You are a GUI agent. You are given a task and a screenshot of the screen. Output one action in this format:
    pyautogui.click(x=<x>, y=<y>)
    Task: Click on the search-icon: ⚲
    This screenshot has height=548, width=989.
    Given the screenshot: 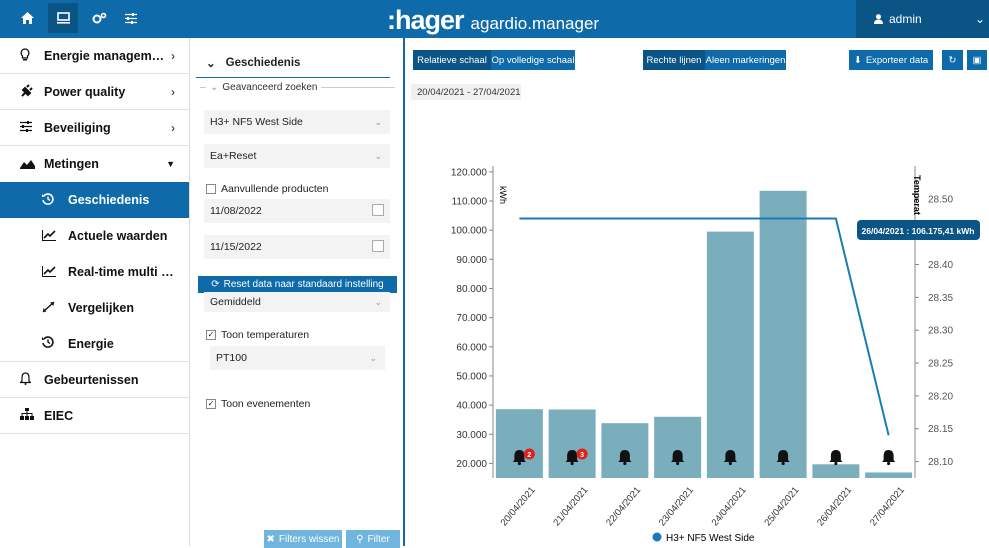 What is the action you would take?
    pyautogui.click(x=360, y=539)
    